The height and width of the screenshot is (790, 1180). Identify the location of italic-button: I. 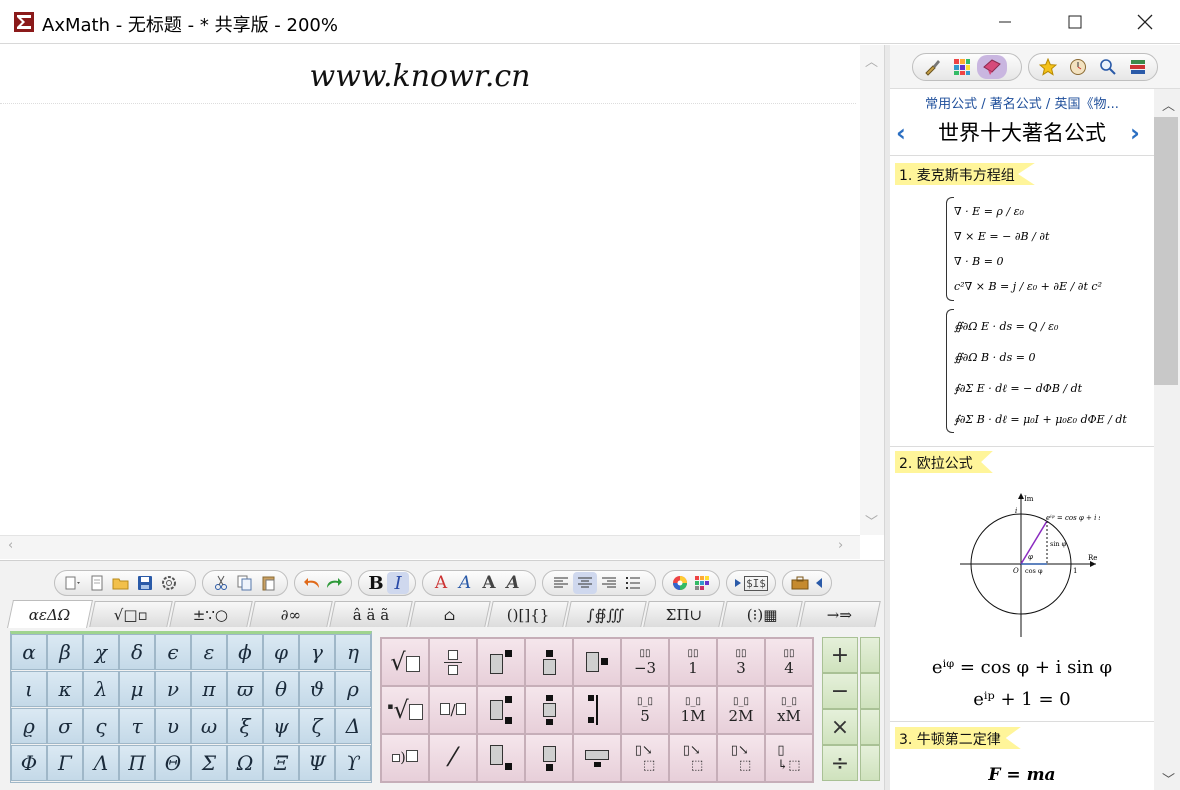
(398, 583).